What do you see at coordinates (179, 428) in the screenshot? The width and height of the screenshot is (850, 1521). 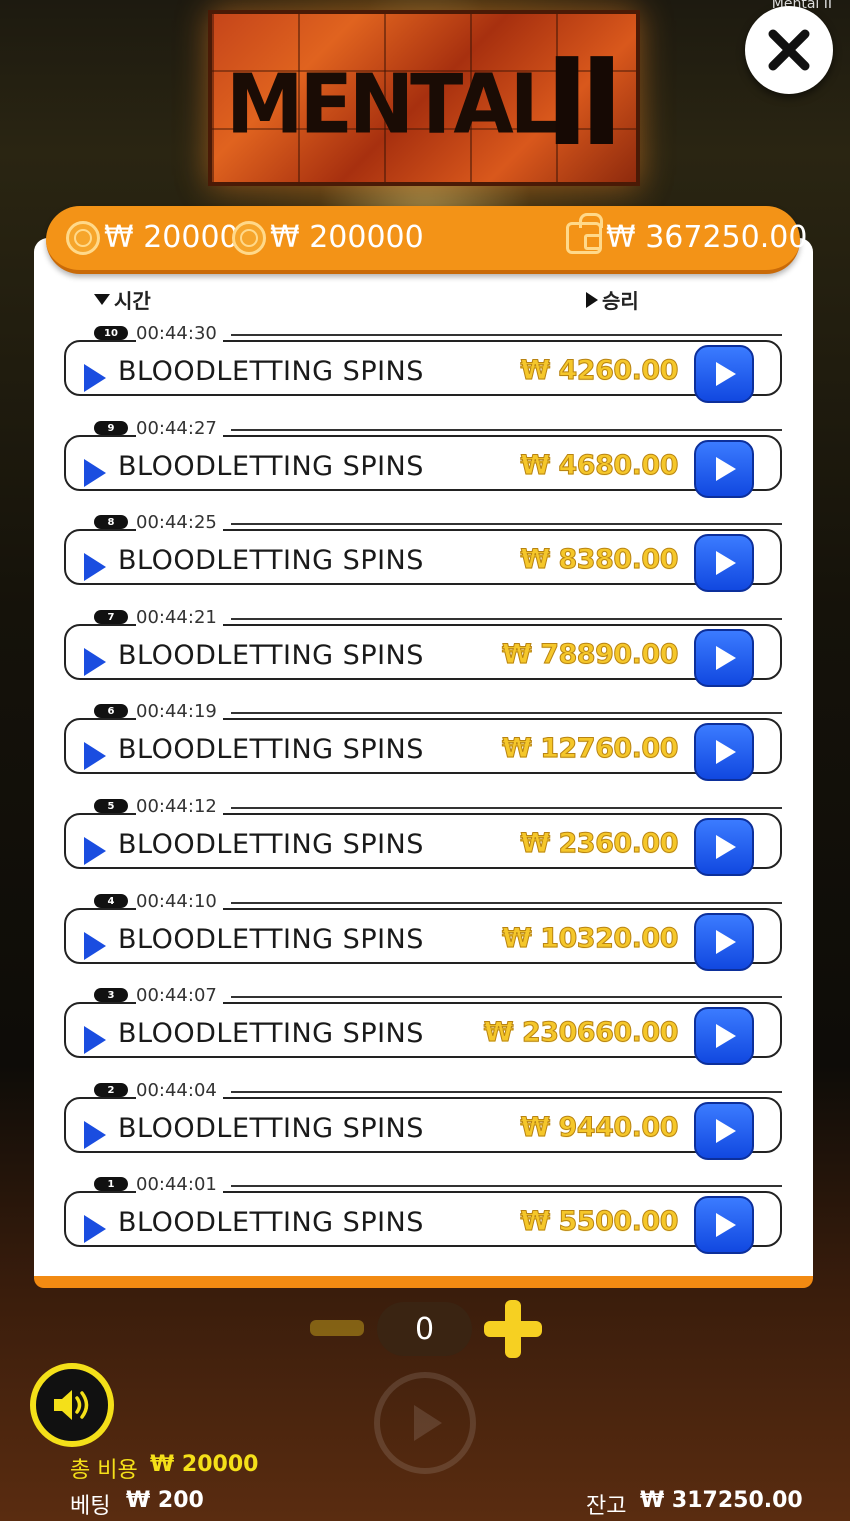 I see `row-time: 00:44:27` at bounding box center [179, 428].